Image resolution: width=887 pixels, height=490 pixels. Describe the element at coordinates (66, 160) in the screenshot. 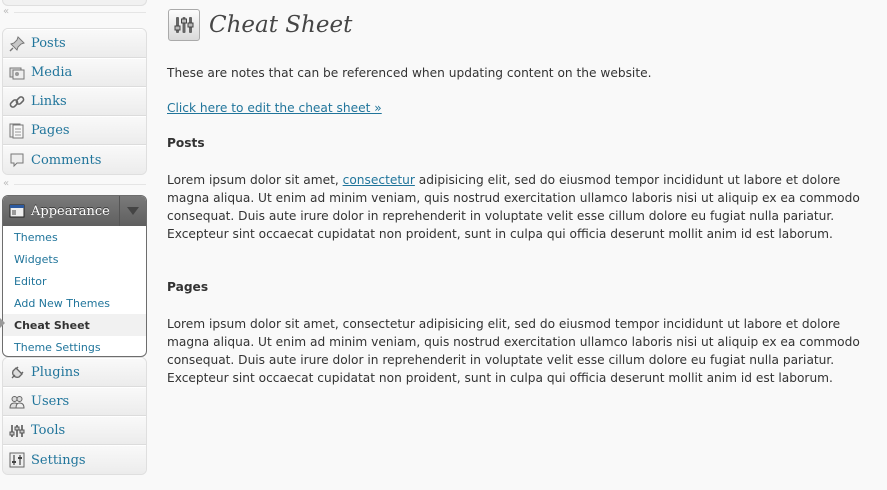

I see `menu-label-comments: Comments` at that location.